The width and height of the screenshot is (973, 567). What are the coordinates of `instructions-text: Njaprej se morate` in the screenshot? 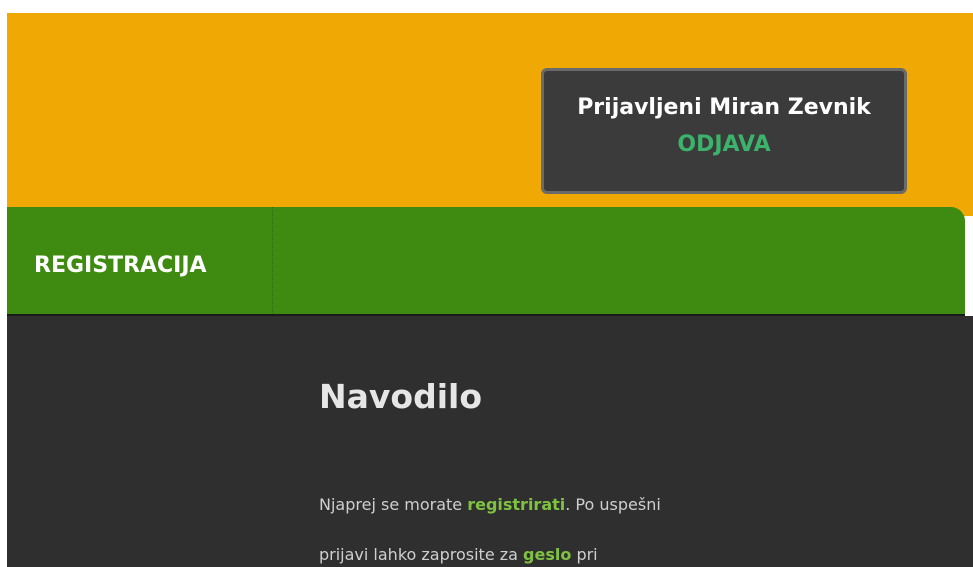 It's located at (393, 504).